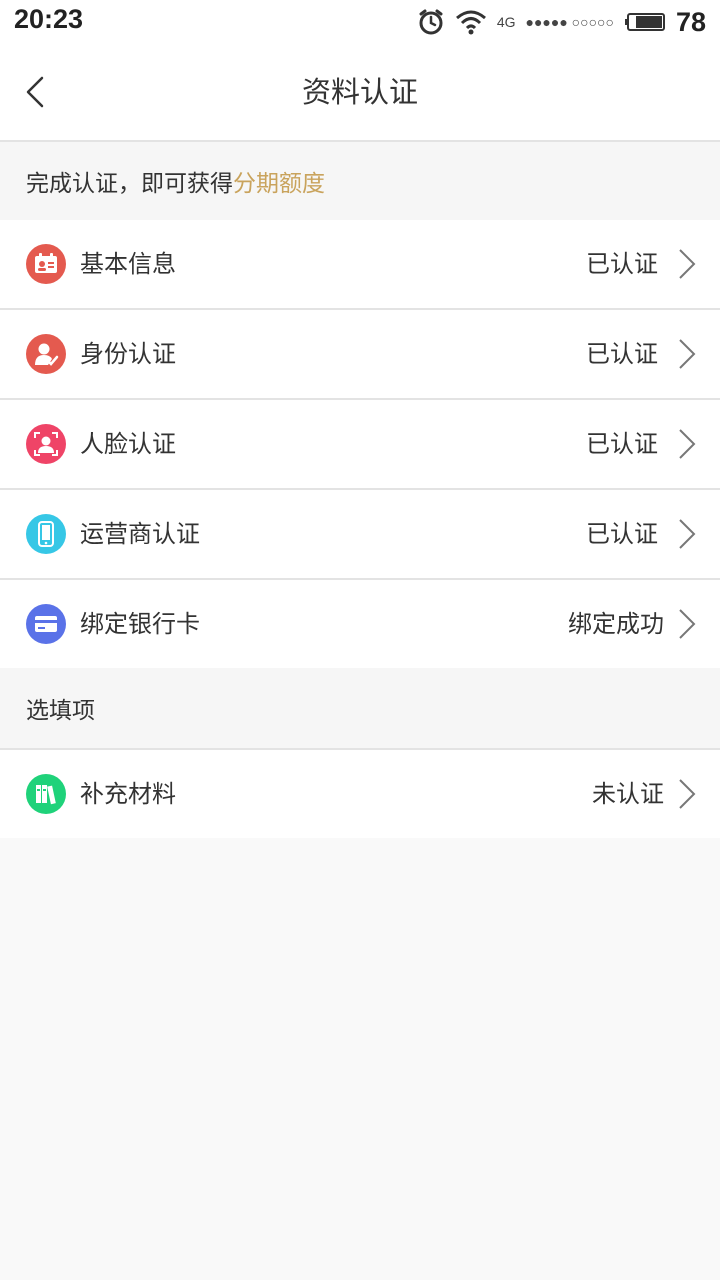  Describe the element at coordinates (431, 22) in the screenshot. I see `alarm-clock-icon` at that location.